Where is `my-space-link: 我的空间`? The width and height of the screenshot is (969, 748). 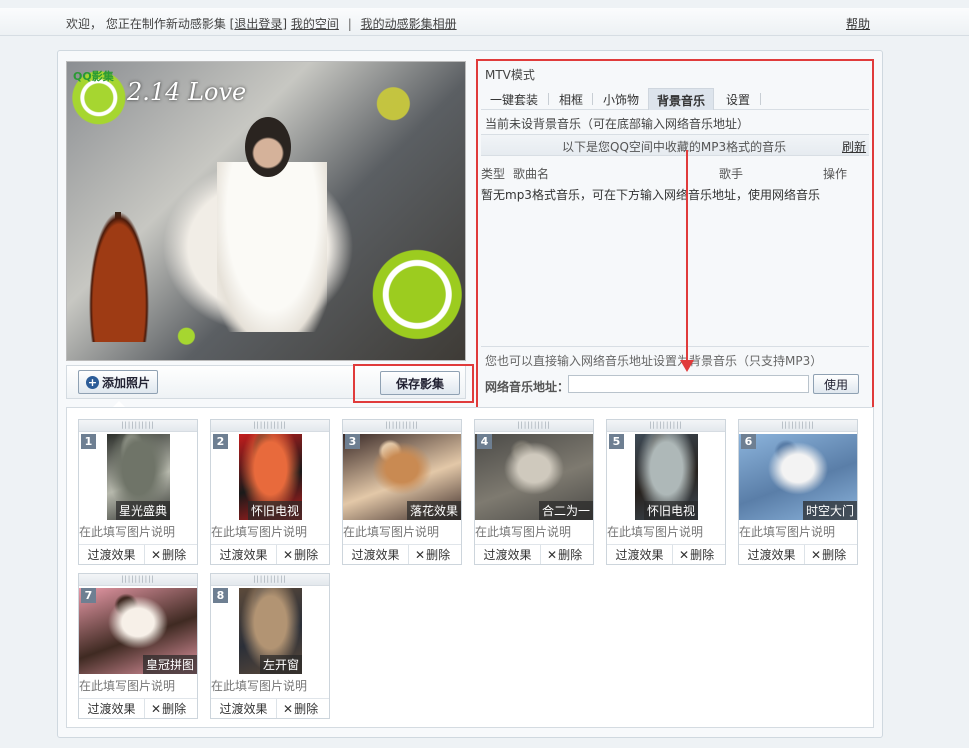
my-space-link: 我的空间 is located at coordinates (315, 24).